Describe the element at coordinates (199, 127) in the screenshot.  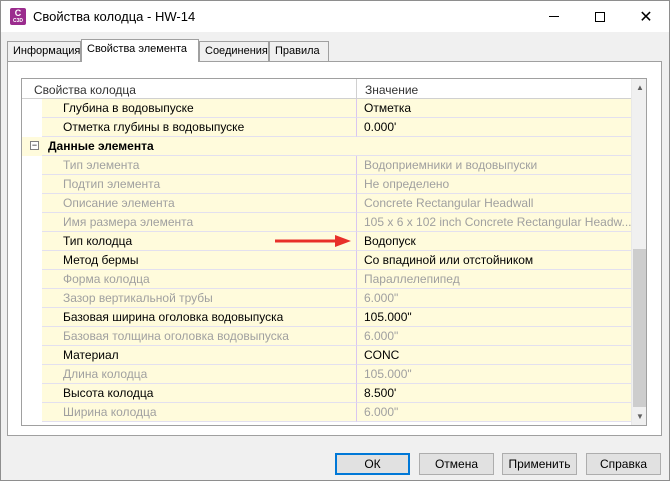
I see `property-name: Отметка глубины в водовыпуске` at that location.